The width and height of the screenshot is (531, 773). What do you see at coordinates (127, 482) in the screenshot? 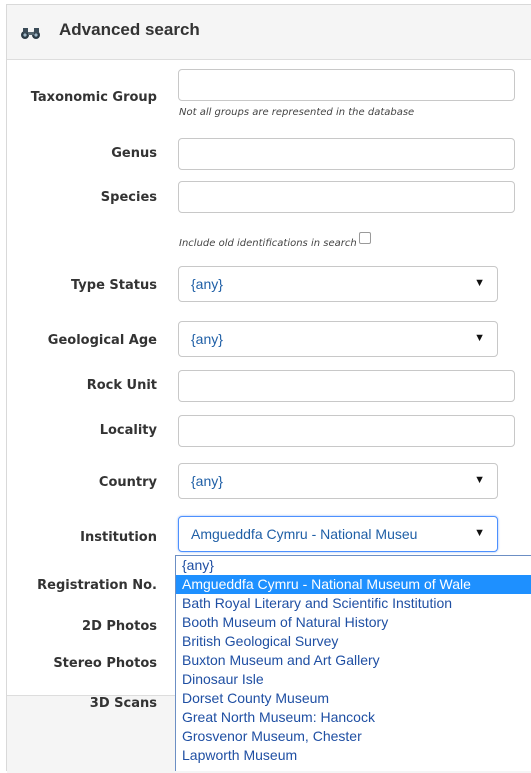
I see `country-label: Country` at bounding box center [127, 482].